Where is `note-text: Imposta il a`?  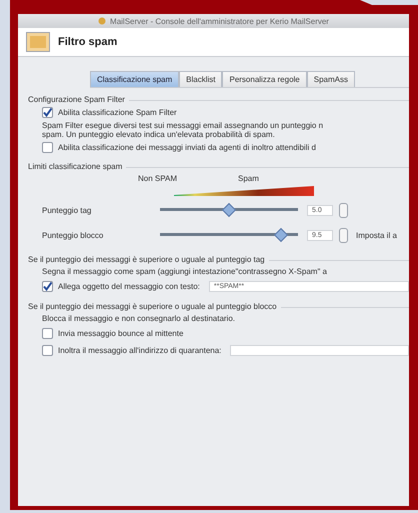
note-text: Imposta il a is located at coordinates (376, 235).